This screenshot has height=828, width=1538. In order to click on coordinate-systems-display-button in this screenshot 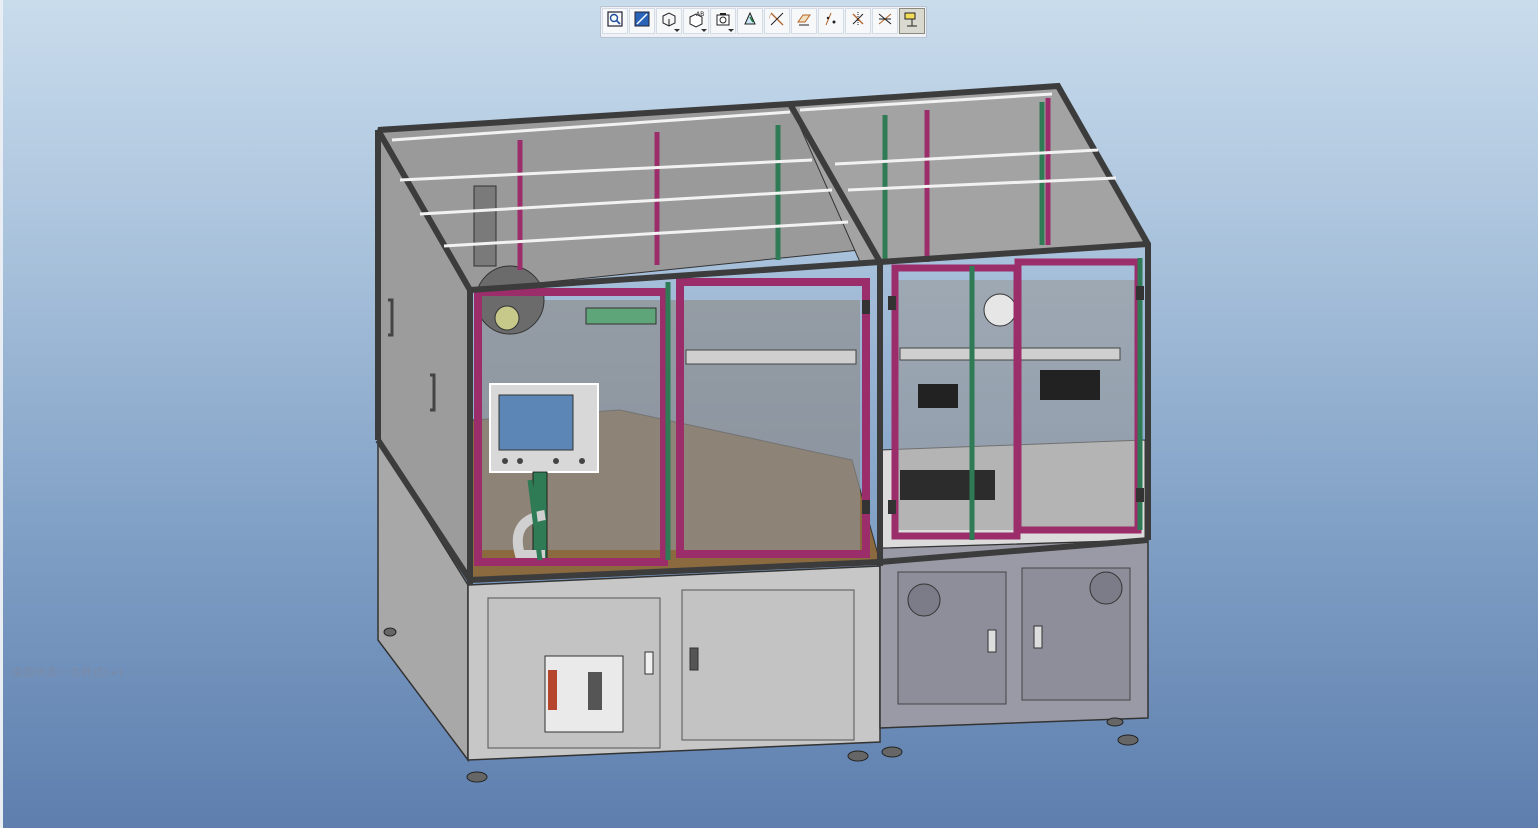, I will do `click(858, 21)`.